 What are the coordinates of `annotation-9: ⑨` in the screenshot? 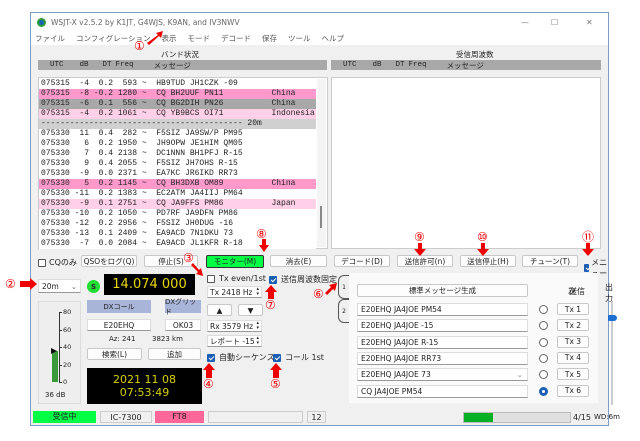 It's located at (419, 237).